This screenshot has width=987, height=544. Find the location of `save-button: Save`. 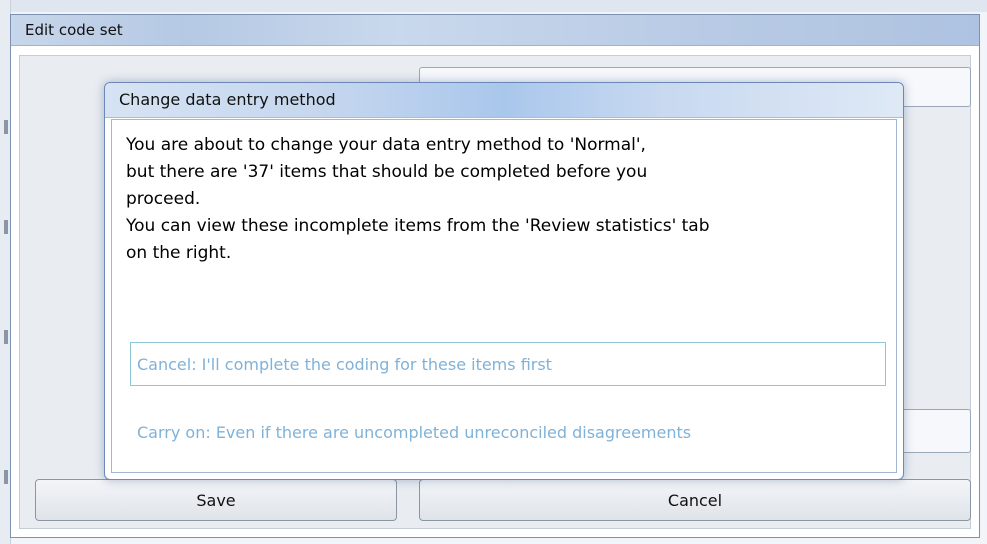

save-button: Save is located at coordinates (216, 500).